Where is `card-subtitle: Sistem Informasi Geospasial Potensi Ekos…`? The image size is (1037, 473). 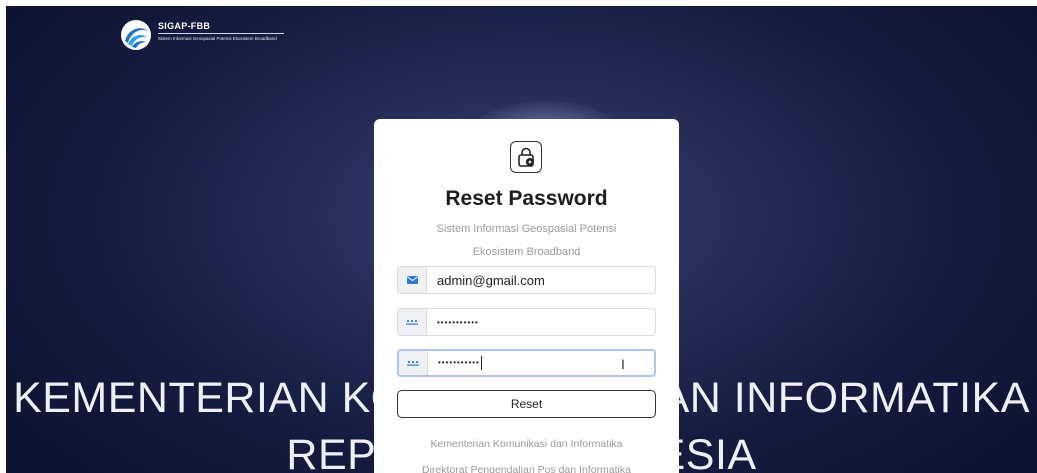
card-subtitle: Sistem Informasi Geospasial Potensi Ekos… is located at coordinates (526, 240).